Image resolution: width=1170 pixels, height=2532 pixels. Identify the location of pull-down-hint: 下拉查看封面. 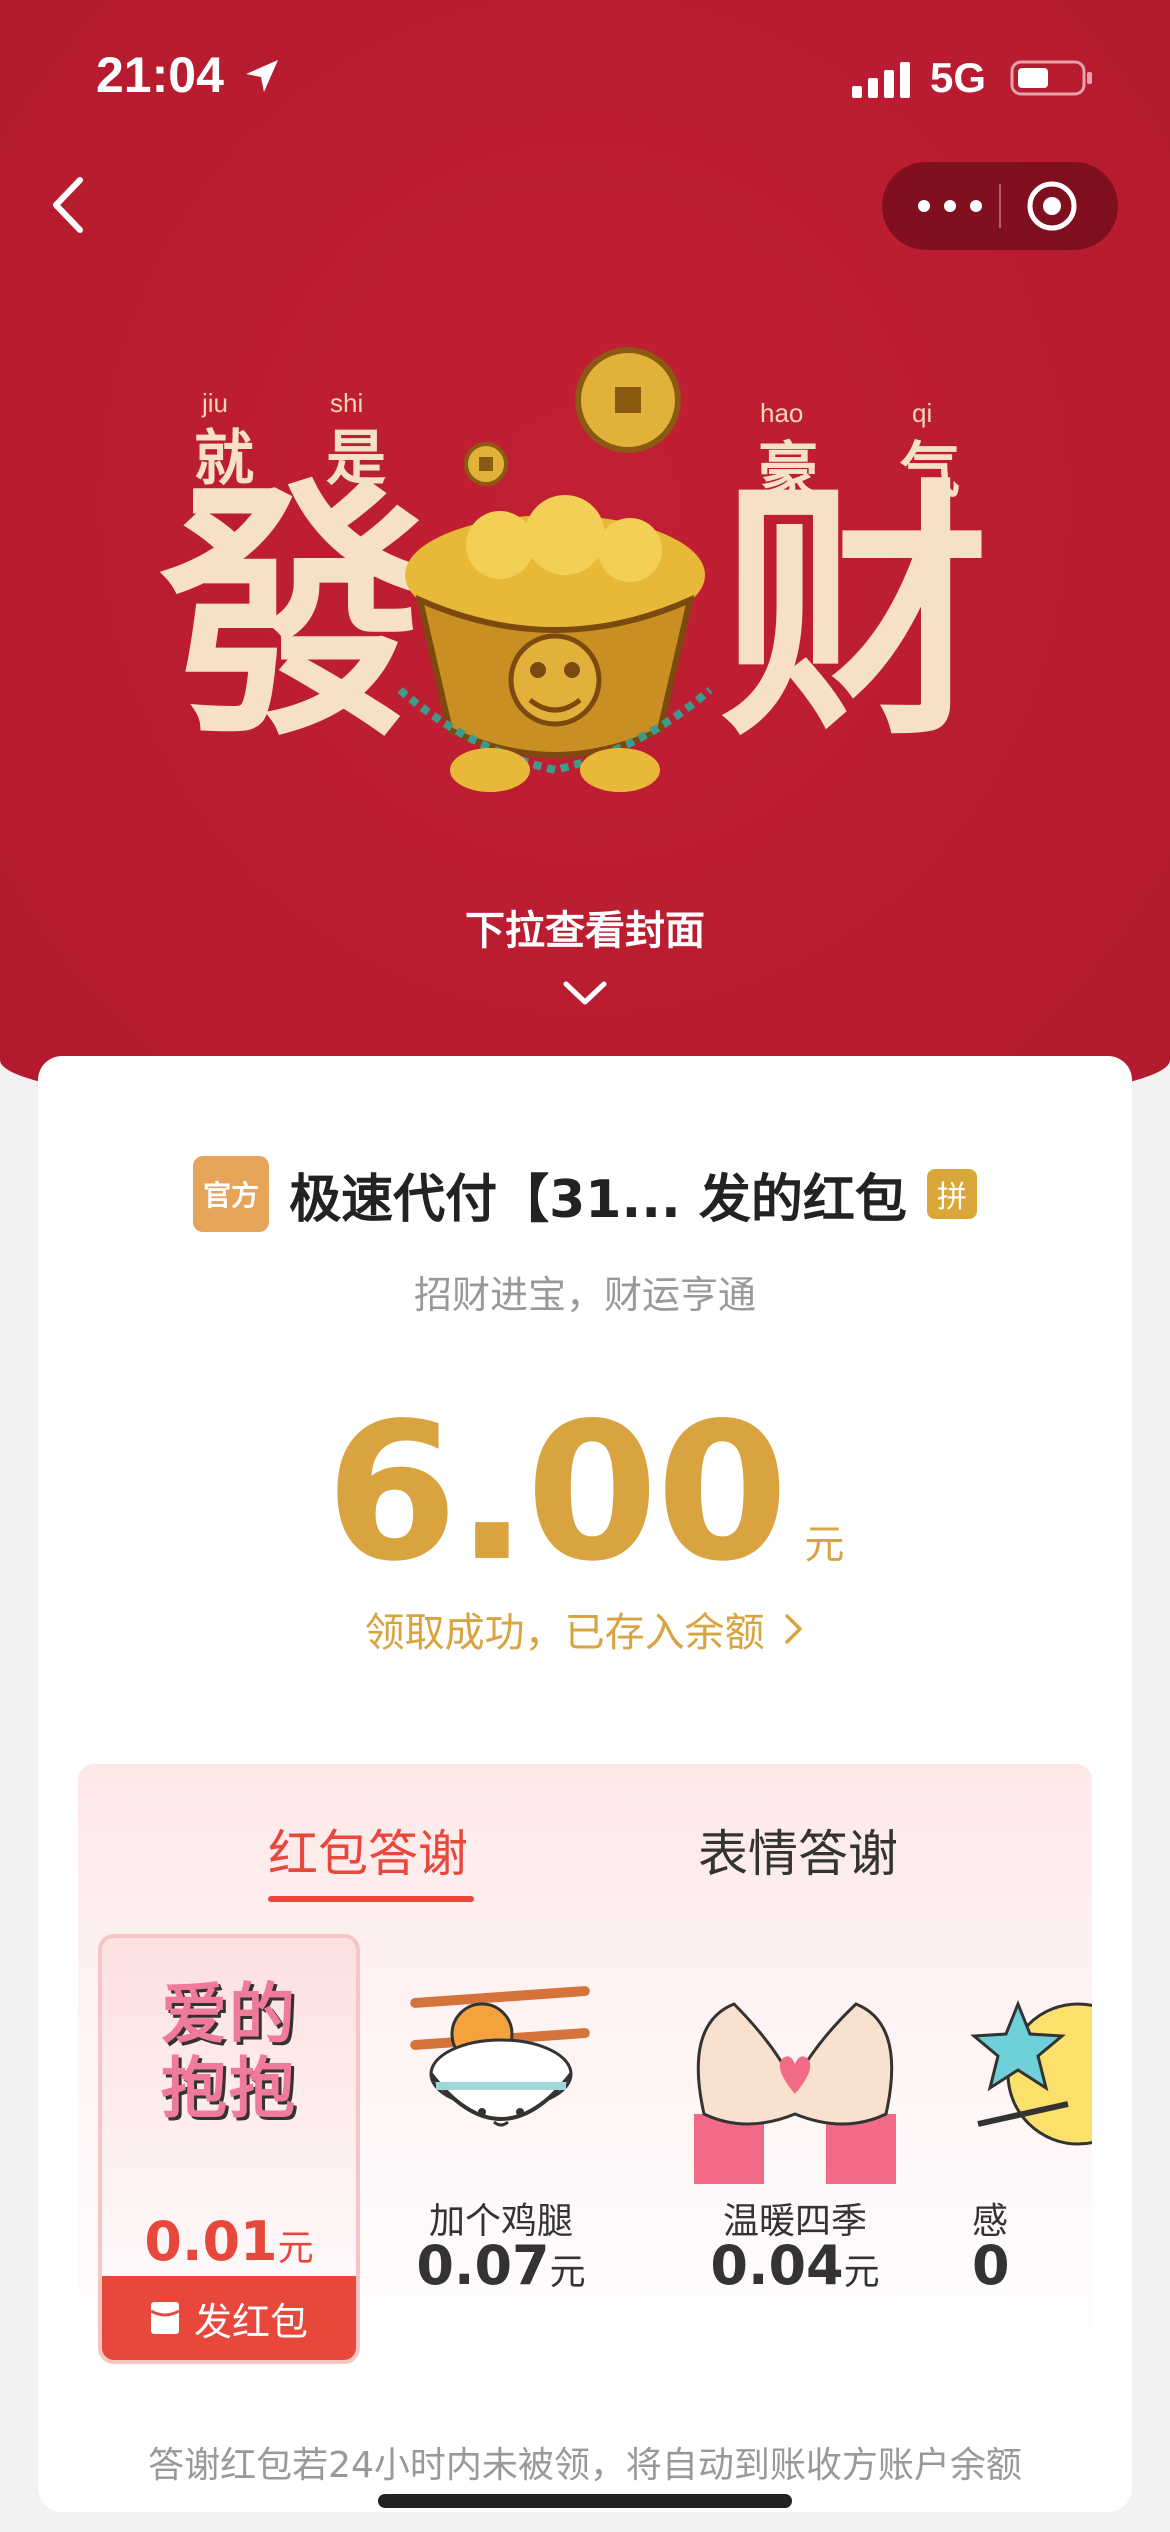
(585, 931).